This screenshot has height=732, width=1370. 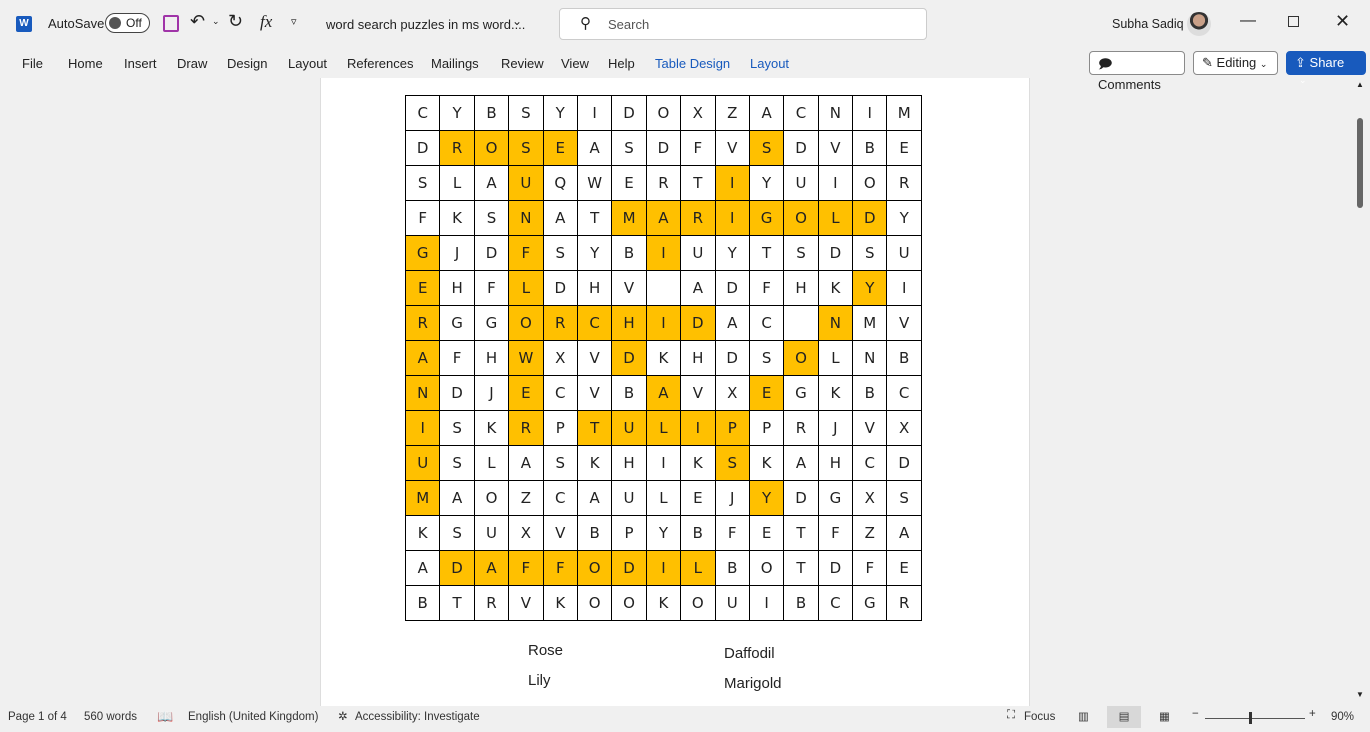 What do you see at coordinates (560, 428) in the screenshot?
I see `grid-cell: P` at bounding box center [560, 428].